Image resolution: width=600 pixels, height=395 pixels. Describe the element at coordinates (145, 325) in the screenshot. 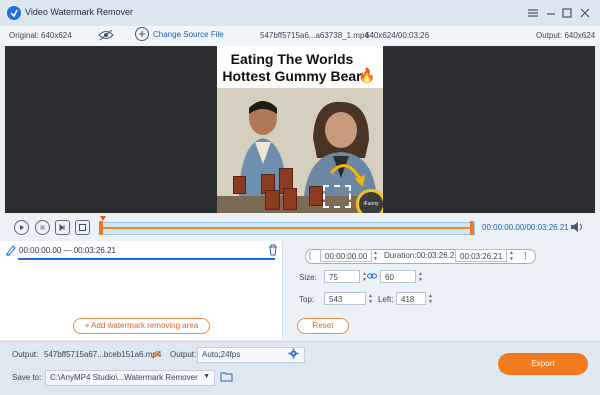

I see `add-area-label: Add watermark removing area` at that location.